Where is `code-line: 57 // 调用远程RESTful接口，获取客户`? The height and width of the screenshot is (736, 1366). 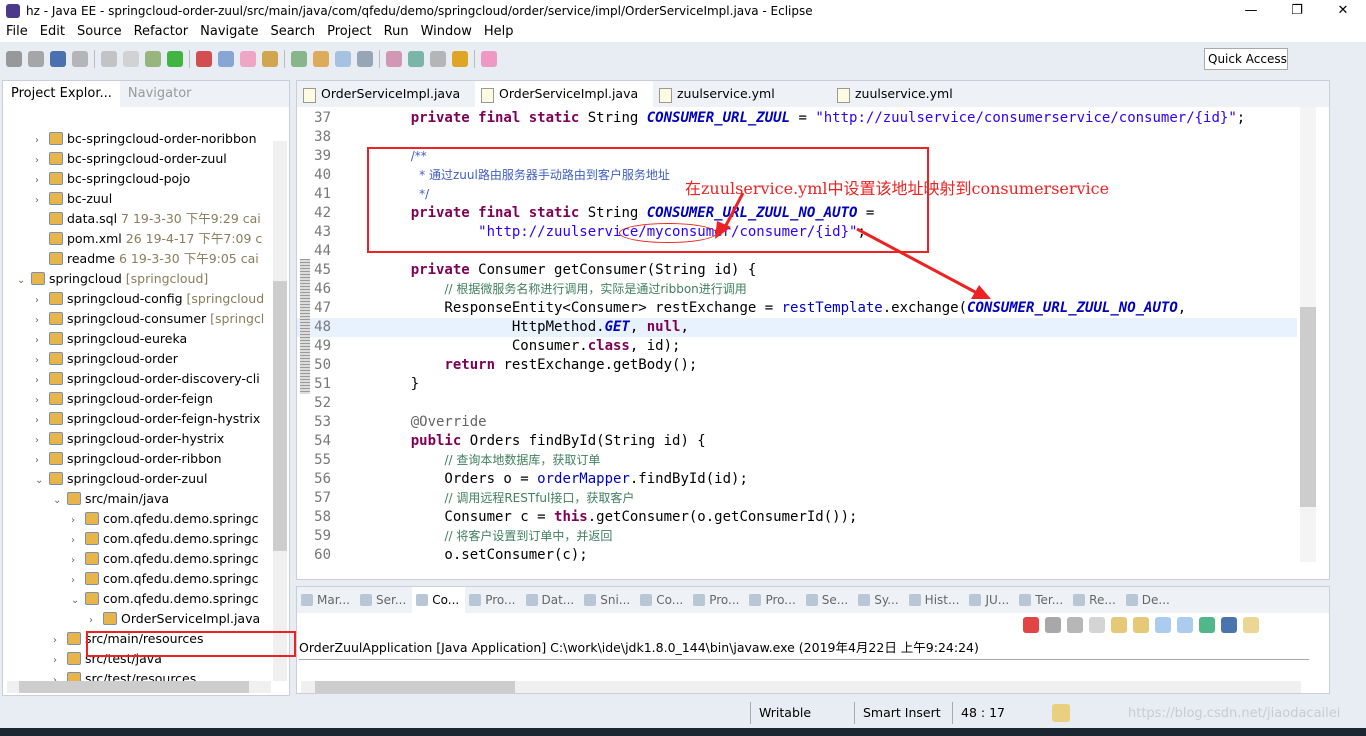 code-line: 57 // 调用远程RESTful接口，获取客户 is located at coordinates (797, 498).